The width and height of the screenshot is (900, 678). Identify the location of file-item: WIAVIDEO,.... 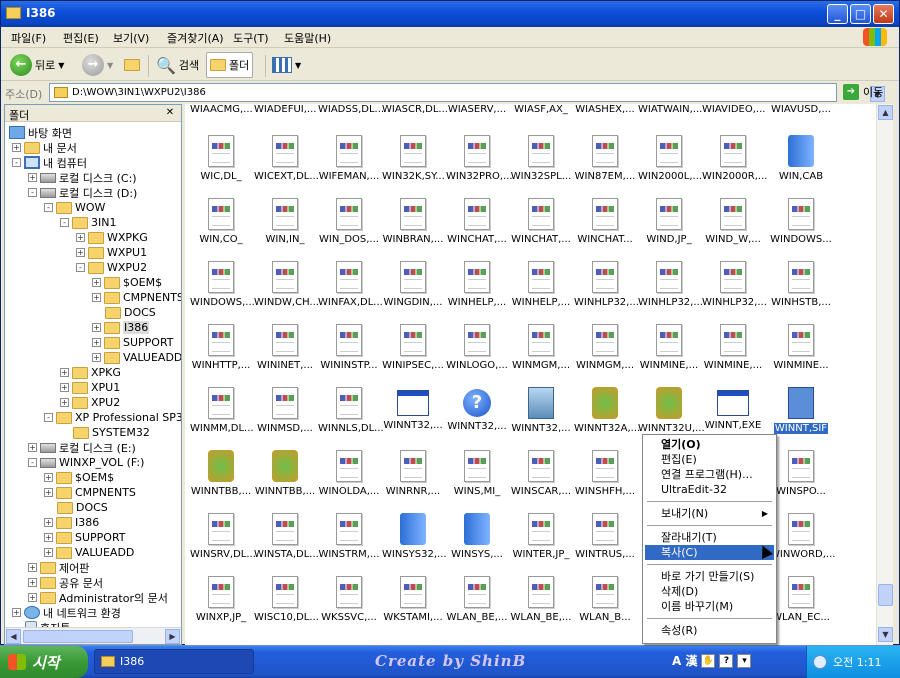
(733, 109).